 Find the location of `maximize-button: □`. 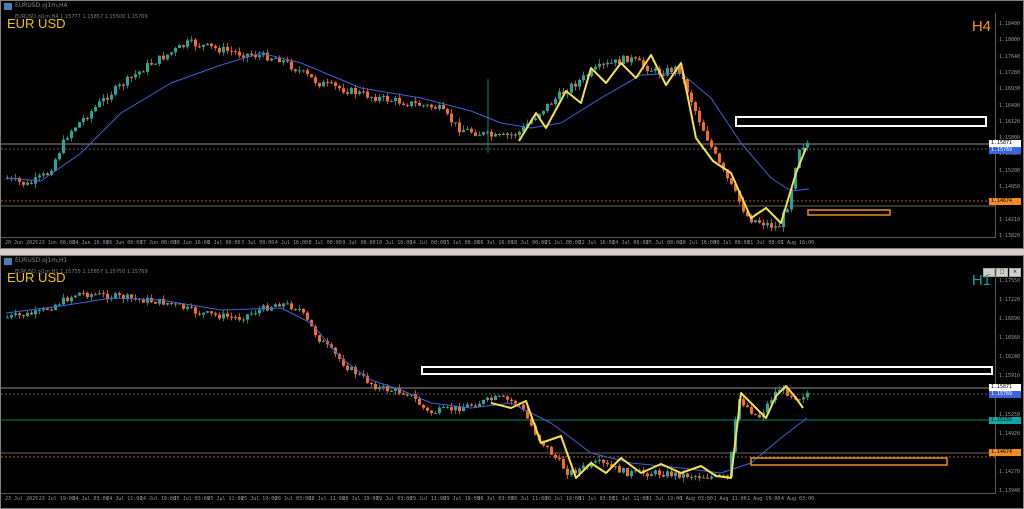

maximize-button: □ is located at coordinates (1002, 272).